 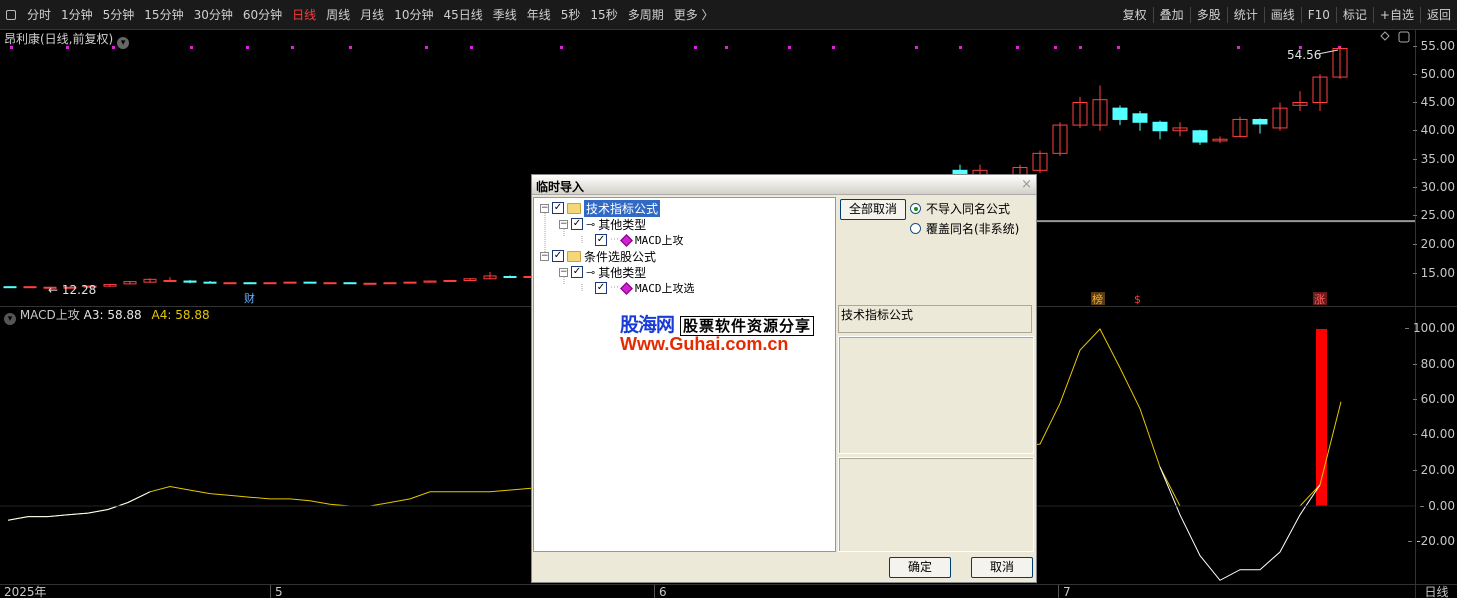 I want to click on price-tick: 25.00, so click(x=1433, y=215).